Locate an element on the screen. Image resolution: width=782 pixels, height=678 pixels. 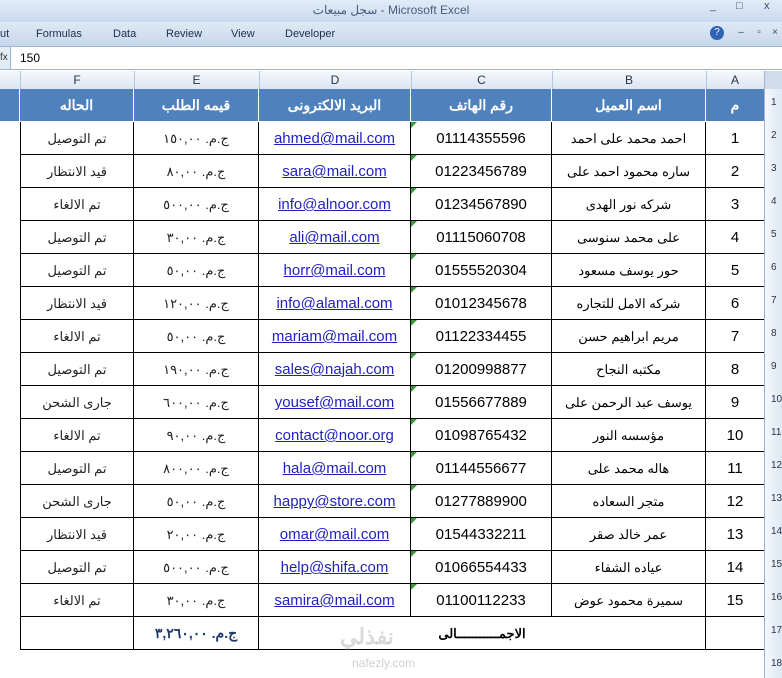
phone-cell: 01556677889 is located at coordinates (481, 402).